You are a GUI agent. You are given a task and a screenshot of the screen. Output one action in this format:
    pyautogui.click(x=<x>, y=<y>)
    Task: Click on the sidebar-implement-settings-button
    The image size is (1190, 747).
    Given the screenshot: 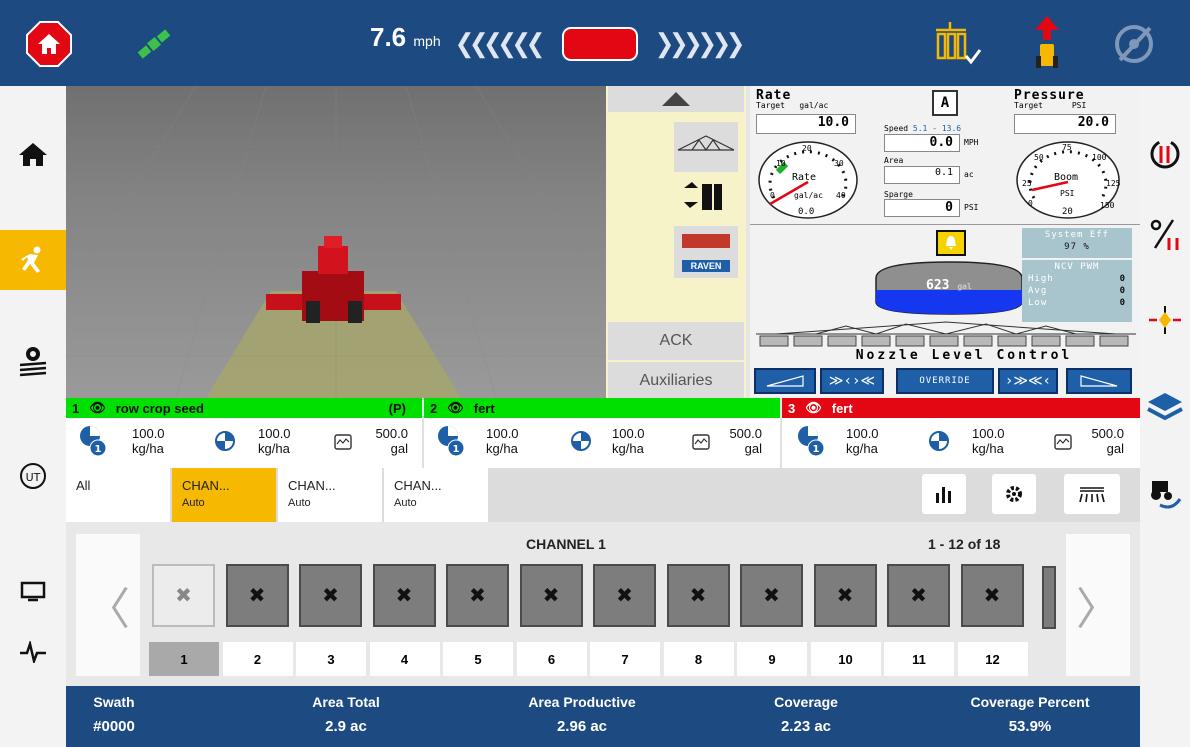 What is the action you would take?
    pyautogui.click(x=33, y=360)
    